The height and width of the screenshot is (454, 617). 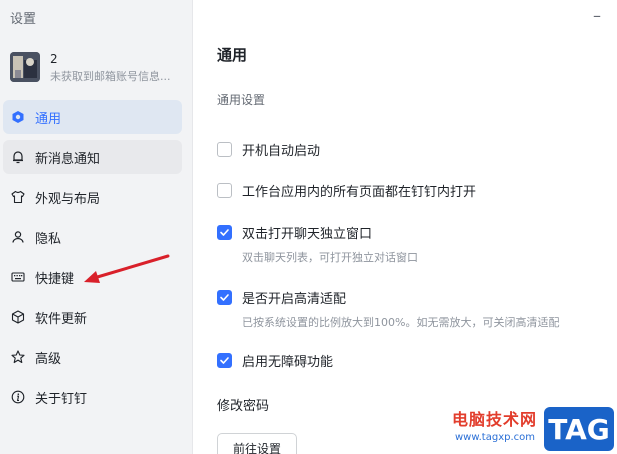 I want to click on option-hd-adapt: 是否开启高清适配, so click(x=281, y=297).